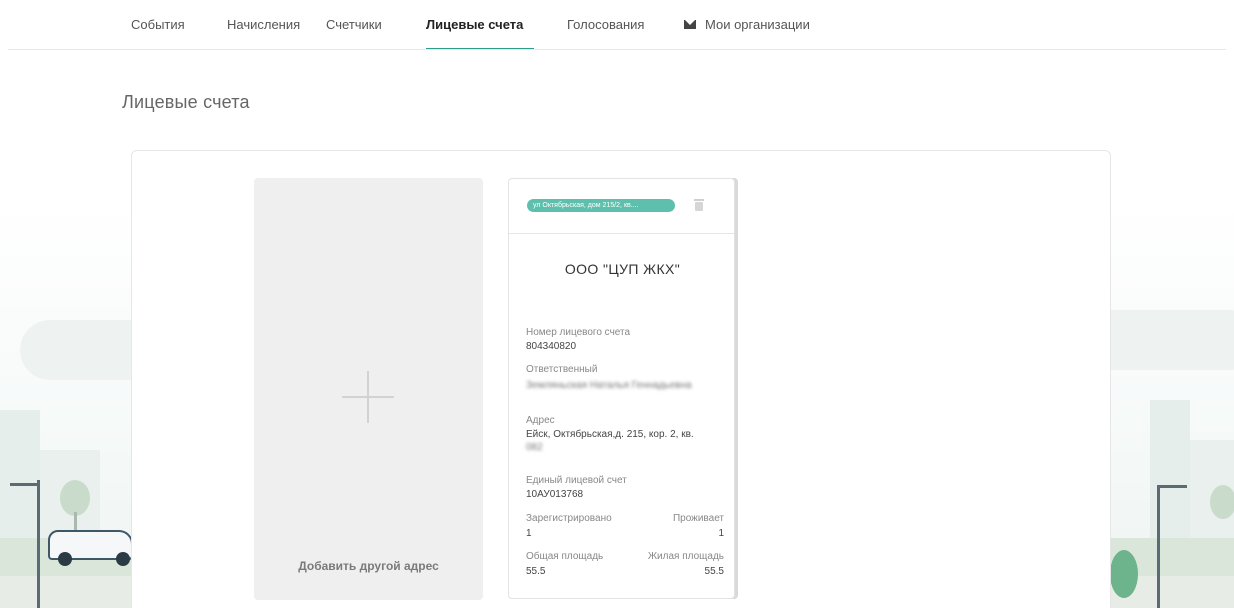 This screenshot has height=608, width=1234. What do you see at coordinates (609, 385) in the screenshot?
I see `responsible-name: Земляньская Наталья Геннадьевна` at bounding box center [609, 385].